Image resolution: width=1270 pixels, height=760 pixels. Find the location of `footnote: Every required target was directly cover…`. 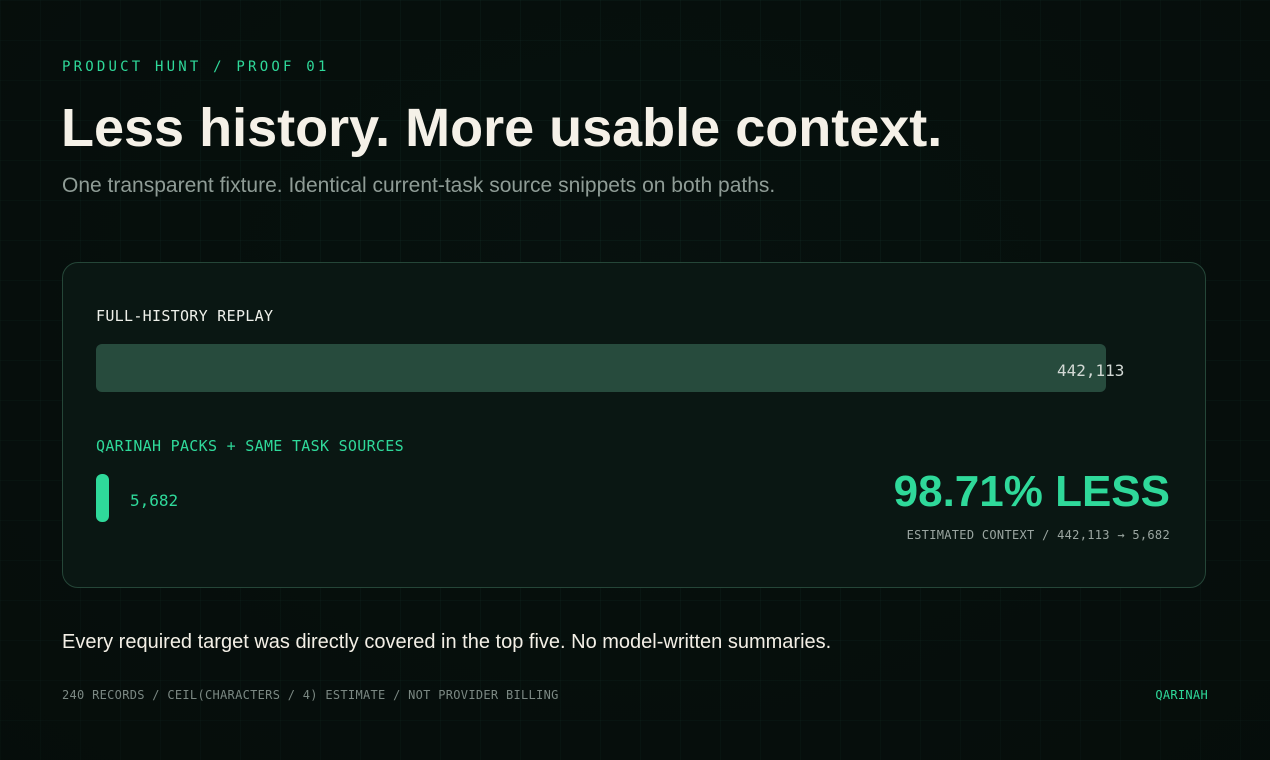

footnote: Every required target was directly cover… is located at coordinates (447, 642).